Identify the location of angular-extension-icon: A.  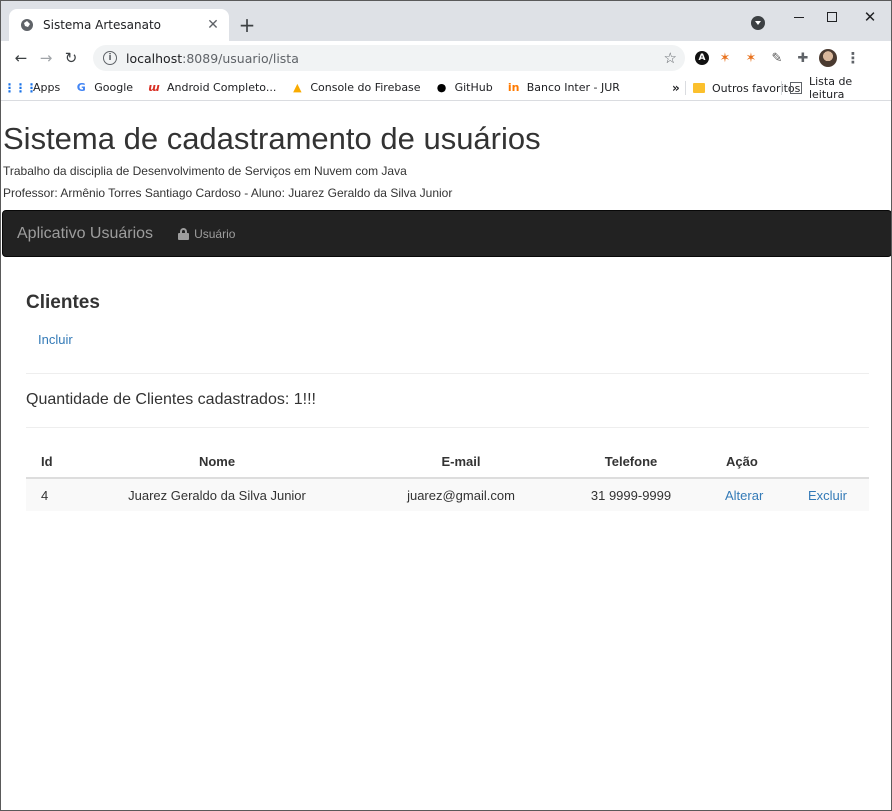
(702, 58).